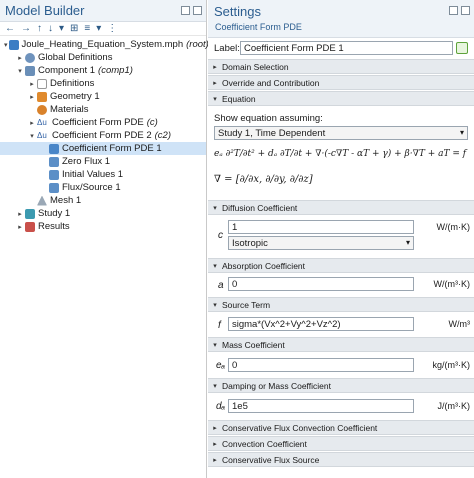 The image size is (474, 478). I want to click on section-diffusion-coefficient: ▾ Diffusion Coefficient, so click(341, 207).